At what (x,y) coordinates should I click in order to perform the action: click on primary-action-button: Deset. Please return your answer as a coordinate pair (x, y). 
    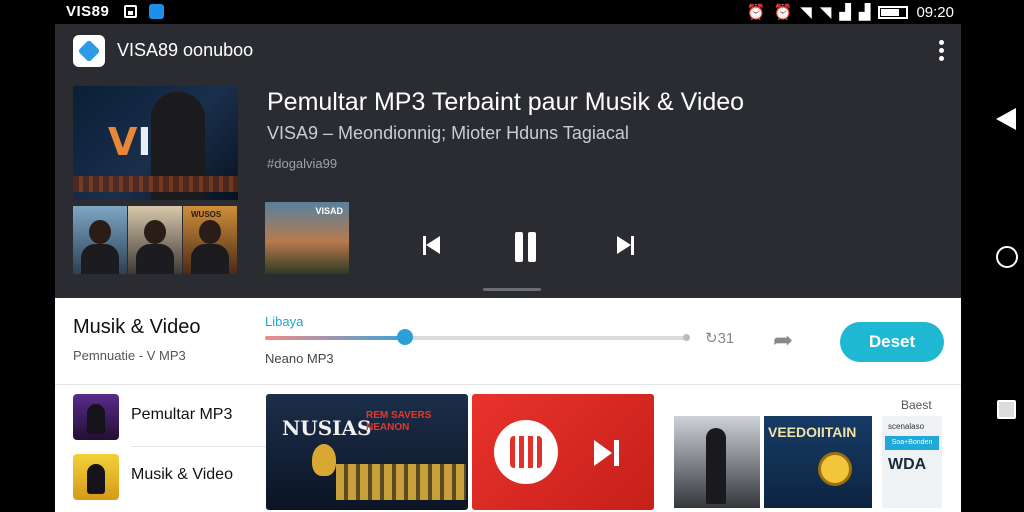
    Looking at the image, I should click on (892, 342).